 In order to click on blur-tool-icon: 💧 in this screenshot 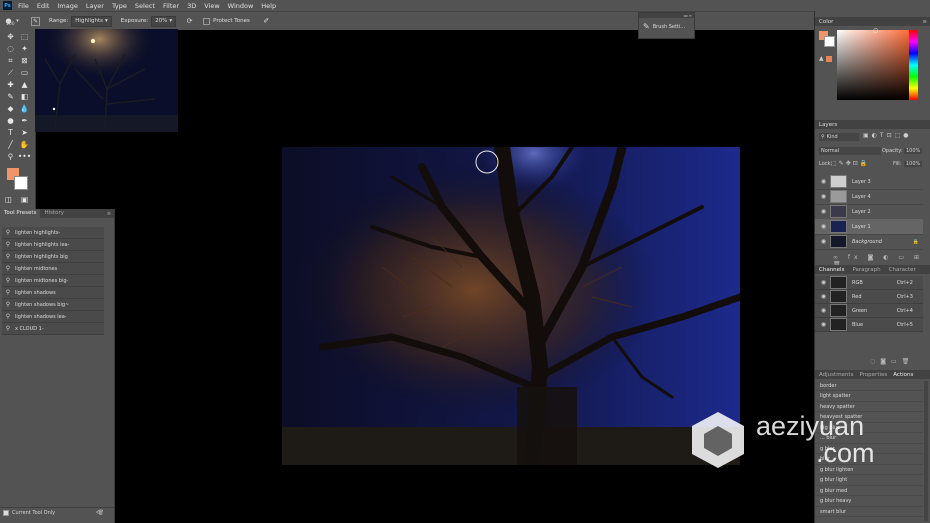, I will do `click(24, 108)`.